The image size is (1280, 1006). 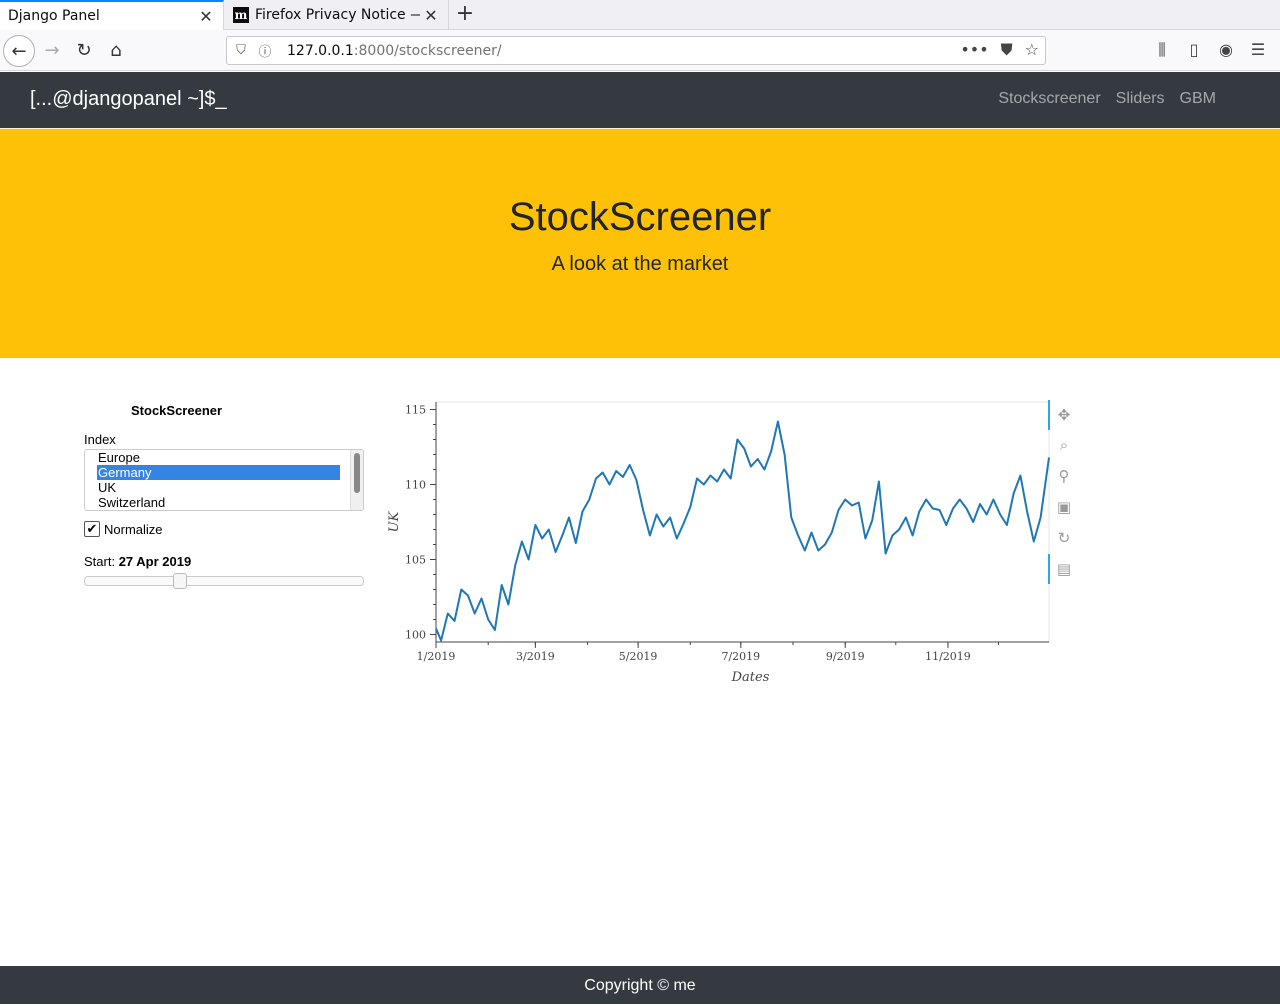 I want to click on normalize-label: Normalize, so click(x=133, y=529).